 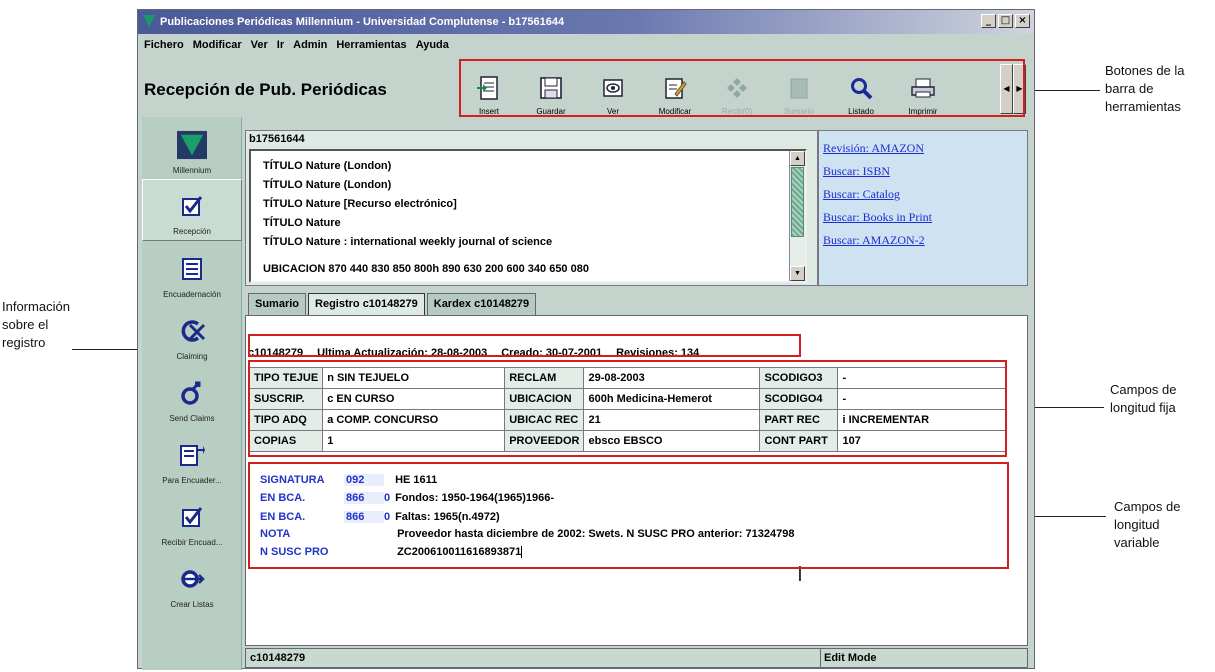 I want to click on sidebar-item-send-claims: Send Claims, so click(x=192, y=396).